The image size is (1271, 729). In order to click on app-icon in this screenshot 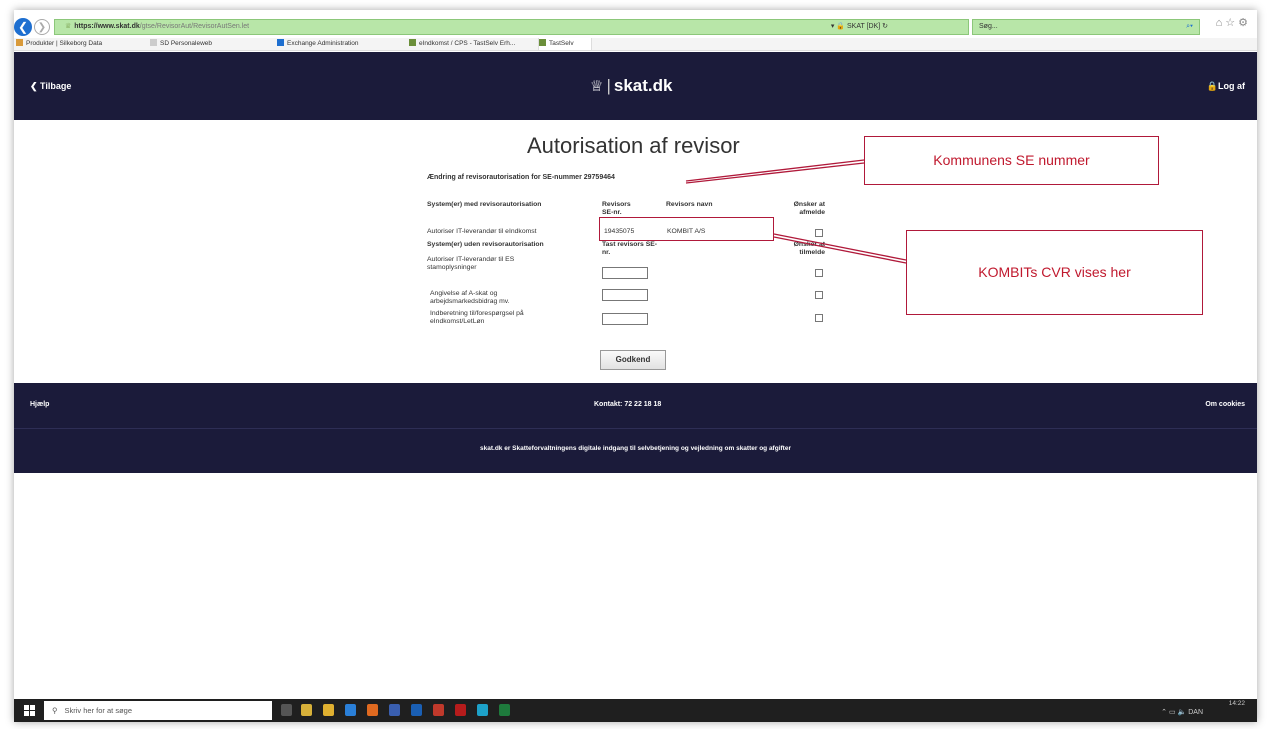, I will do `click(394, 710)`.